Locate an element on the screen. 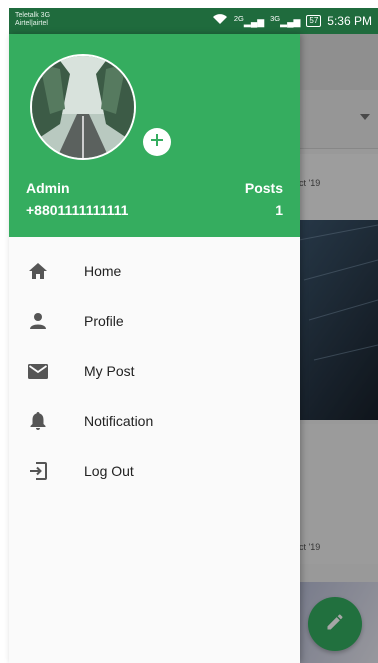 The width and height of the screenshot is (378, 663). home-icon is located at coordinates (38, 271).